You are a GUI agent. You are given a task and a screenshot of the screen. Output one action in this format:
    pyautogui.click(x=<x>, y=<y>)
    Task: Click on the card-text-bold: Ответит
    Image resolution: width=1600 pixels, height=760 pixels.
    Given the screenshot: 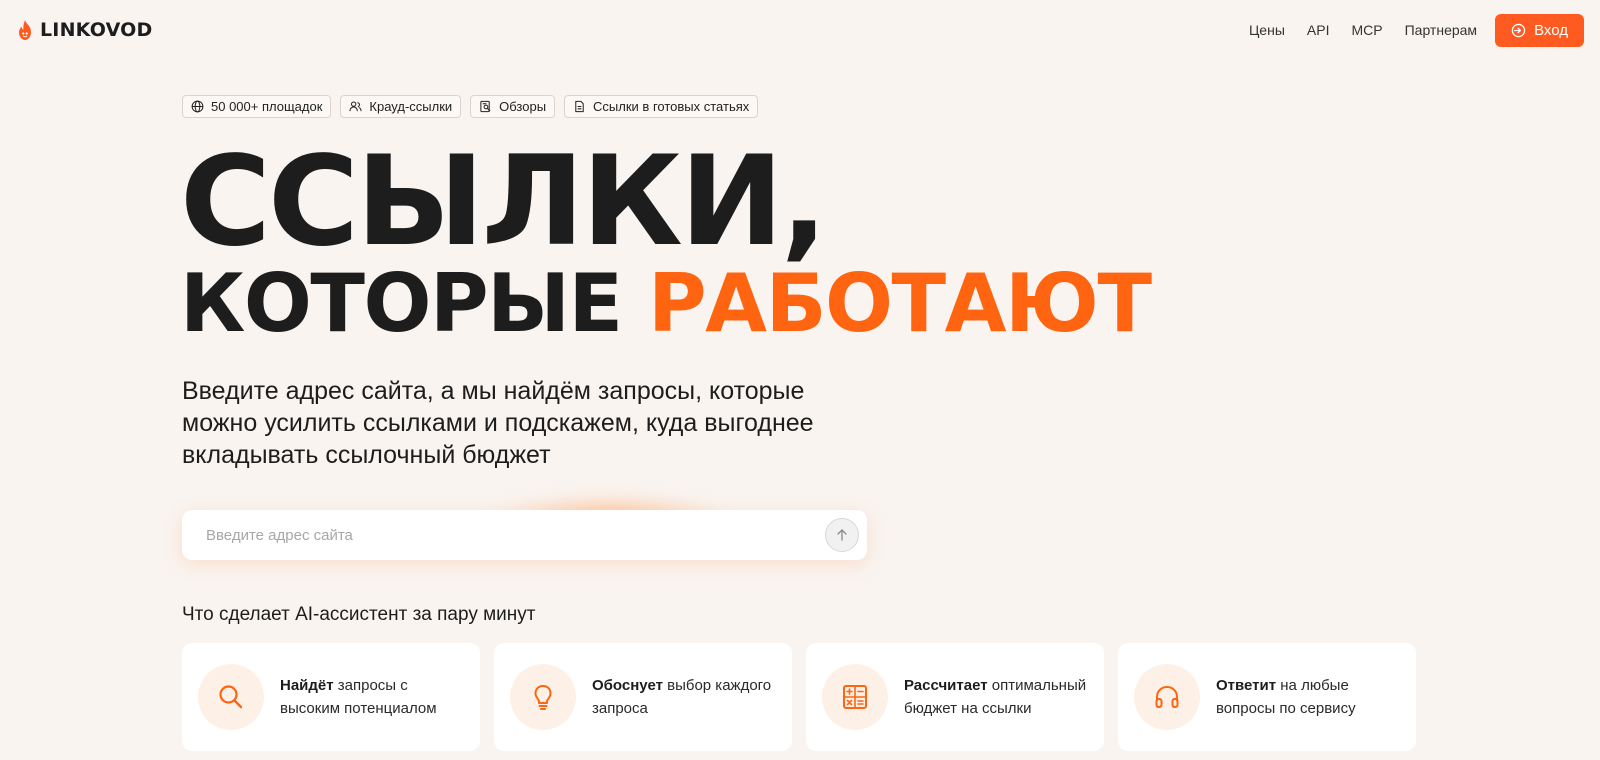 What is the action you would take?
    pyautogui.click(x=1246, y=685)
    